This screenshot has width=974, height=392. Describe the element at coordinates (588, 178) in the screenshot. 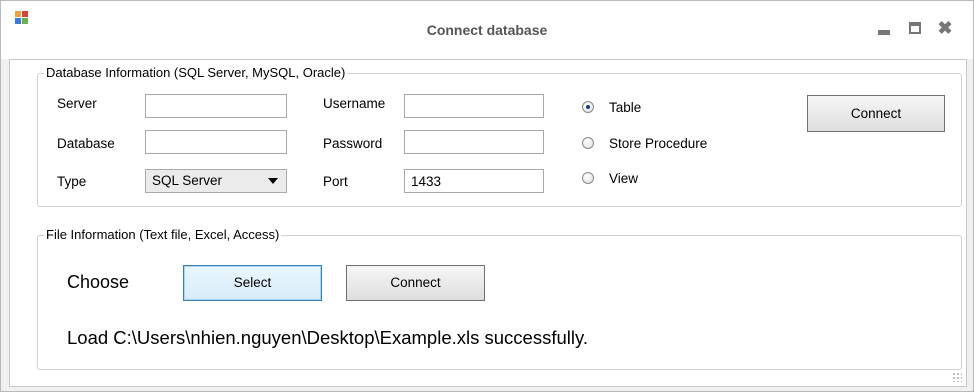

I see `radio-view-button` at that location.